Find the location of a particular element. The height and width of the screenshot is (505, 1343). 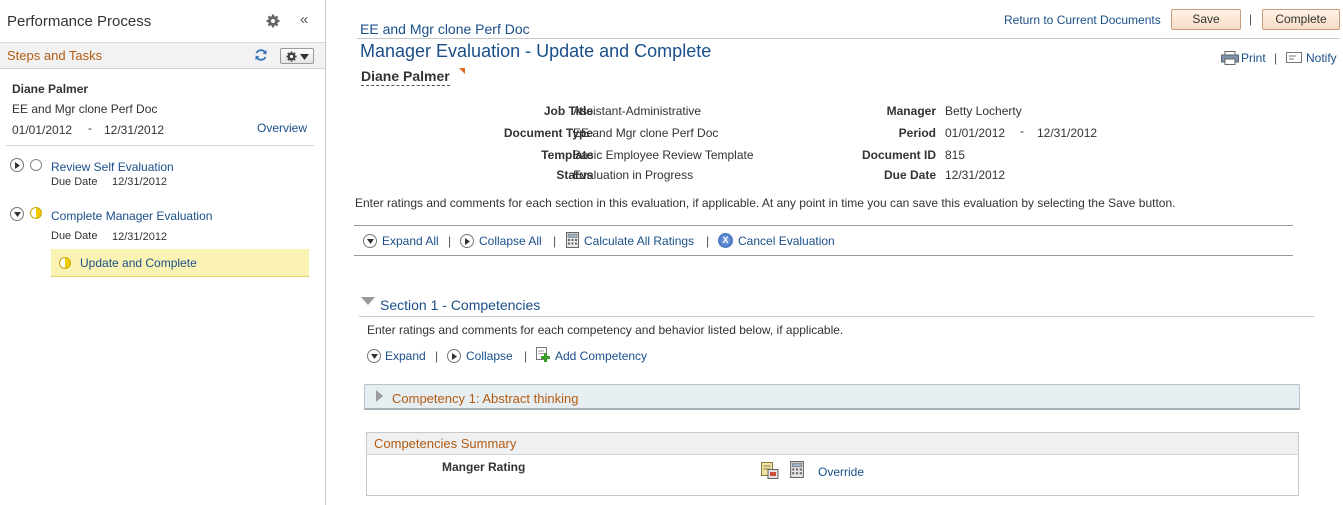

period-start: 01/01/2012 is located at coordinates (42, 130).